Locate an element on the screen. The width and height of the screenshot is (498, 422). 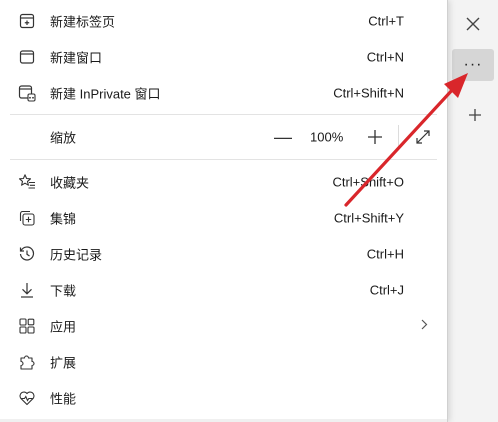
zoom-out-button: — is located at coordinates (283, 137).